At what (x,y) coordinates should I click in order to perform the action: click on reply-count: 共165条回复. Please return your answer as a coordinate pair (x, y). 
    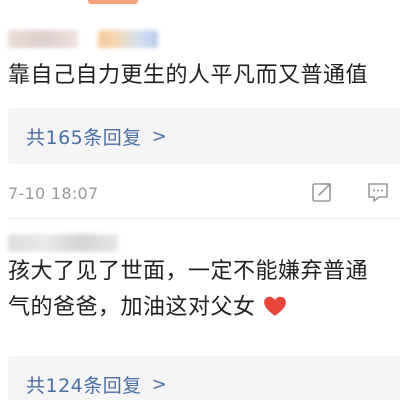
    Looking at the image, I should click on (84, 137).